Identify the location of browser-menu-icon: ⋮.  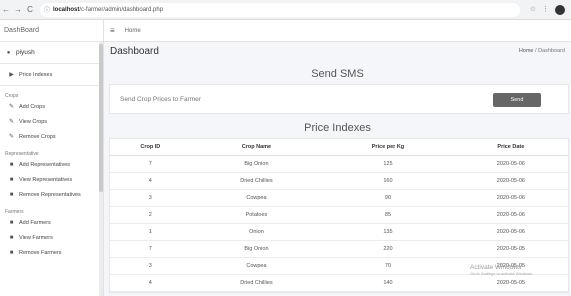
(545, 10).